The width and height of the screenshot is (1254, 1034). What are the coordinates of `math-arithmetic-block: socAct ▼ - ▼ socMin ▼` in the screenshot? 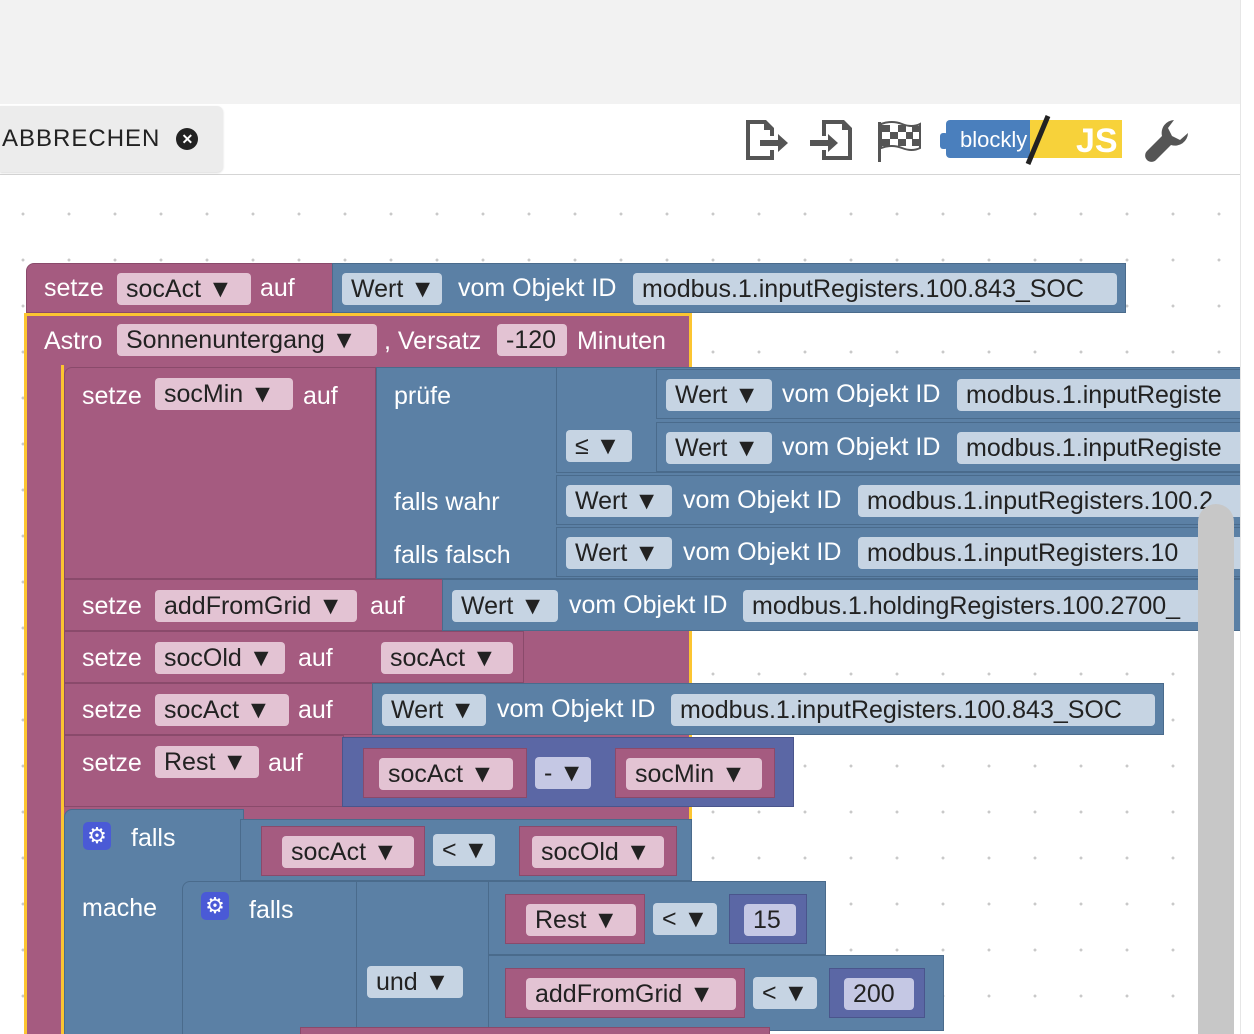 It's located at (568, 772).